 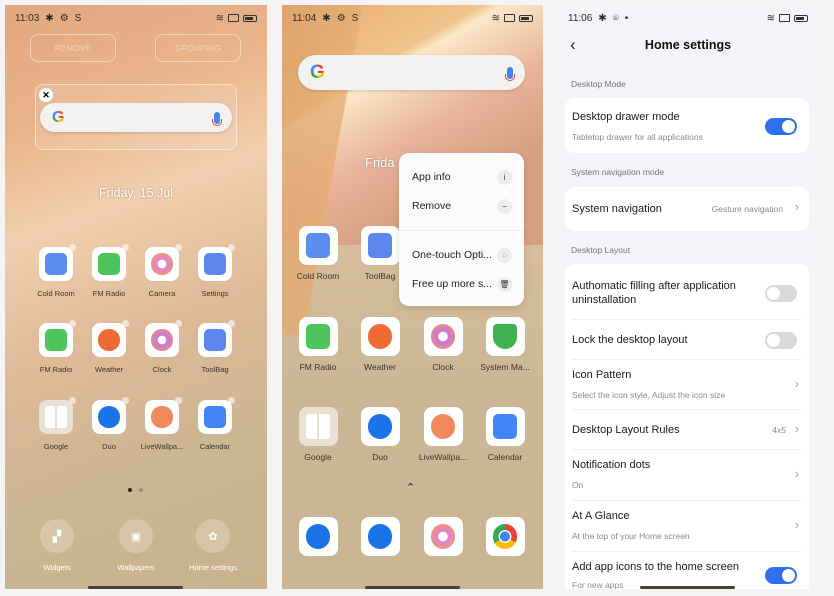 I want to click on app-phone, so click(x=318, y=536).